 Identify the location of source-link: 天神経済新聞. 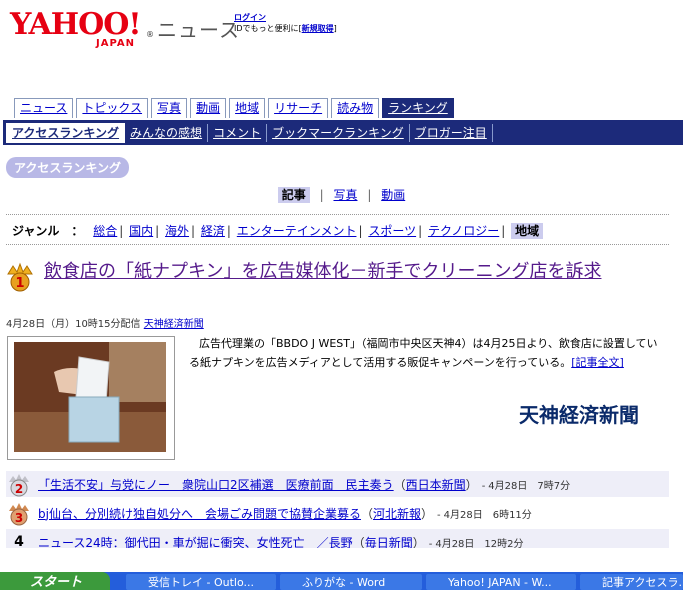
(174, 324).